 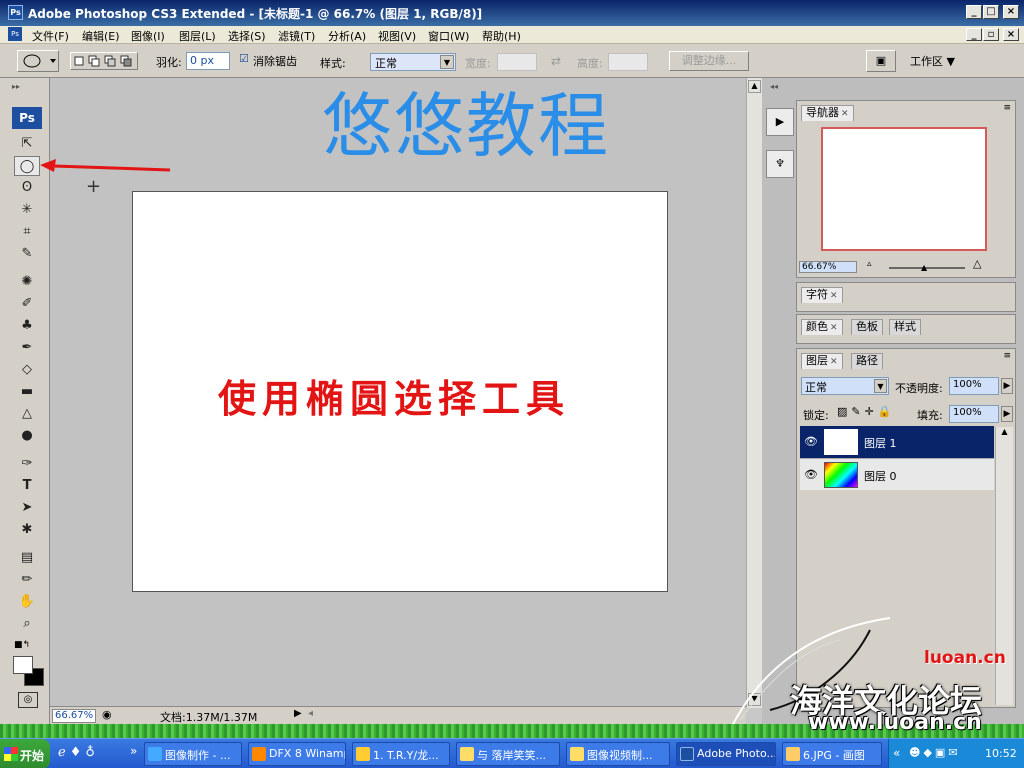 I want to click on maximize-button: □, so click(x=991, y=12).